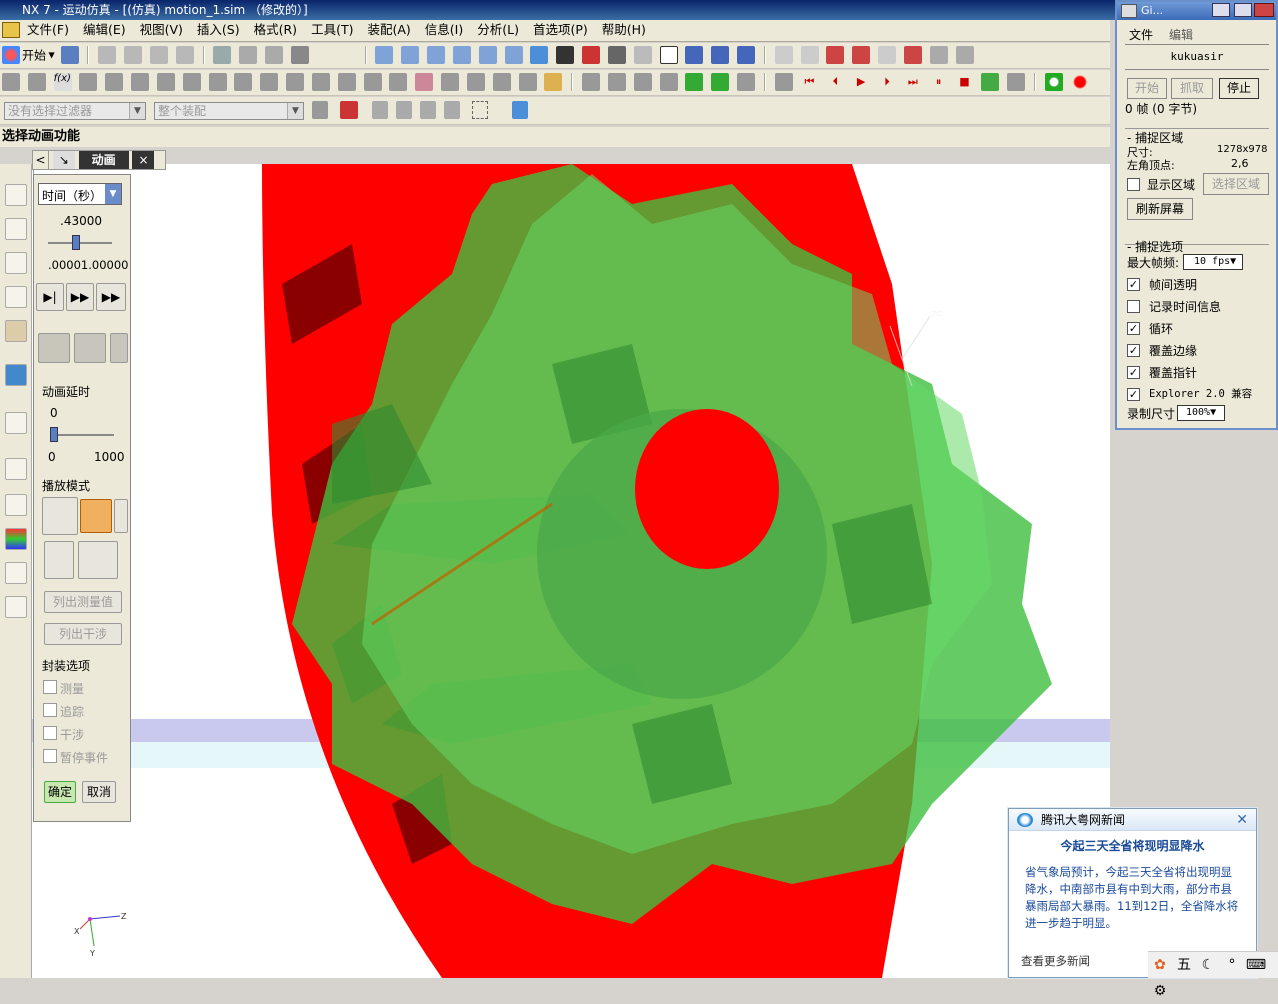 The width and height of the screenshot is (1278, 1004). I want to click on save-icon, so click(69, 55).